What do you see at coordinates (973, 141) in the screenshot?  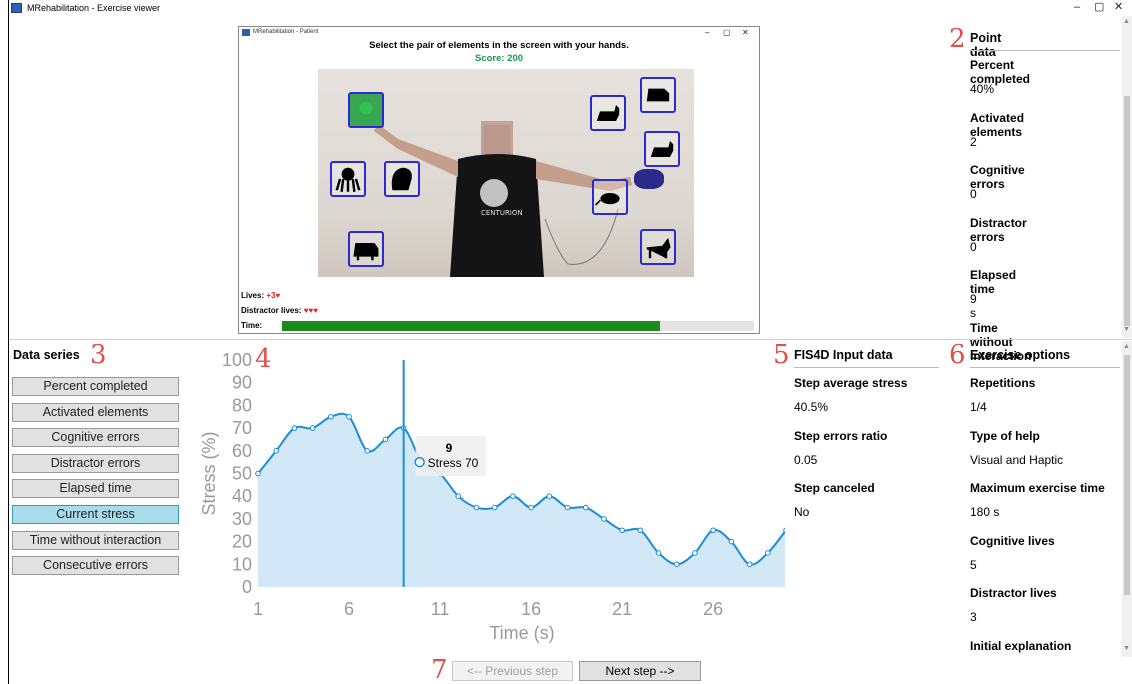 I see `point-data-field-value: 2` at bounding box center [973, 141].